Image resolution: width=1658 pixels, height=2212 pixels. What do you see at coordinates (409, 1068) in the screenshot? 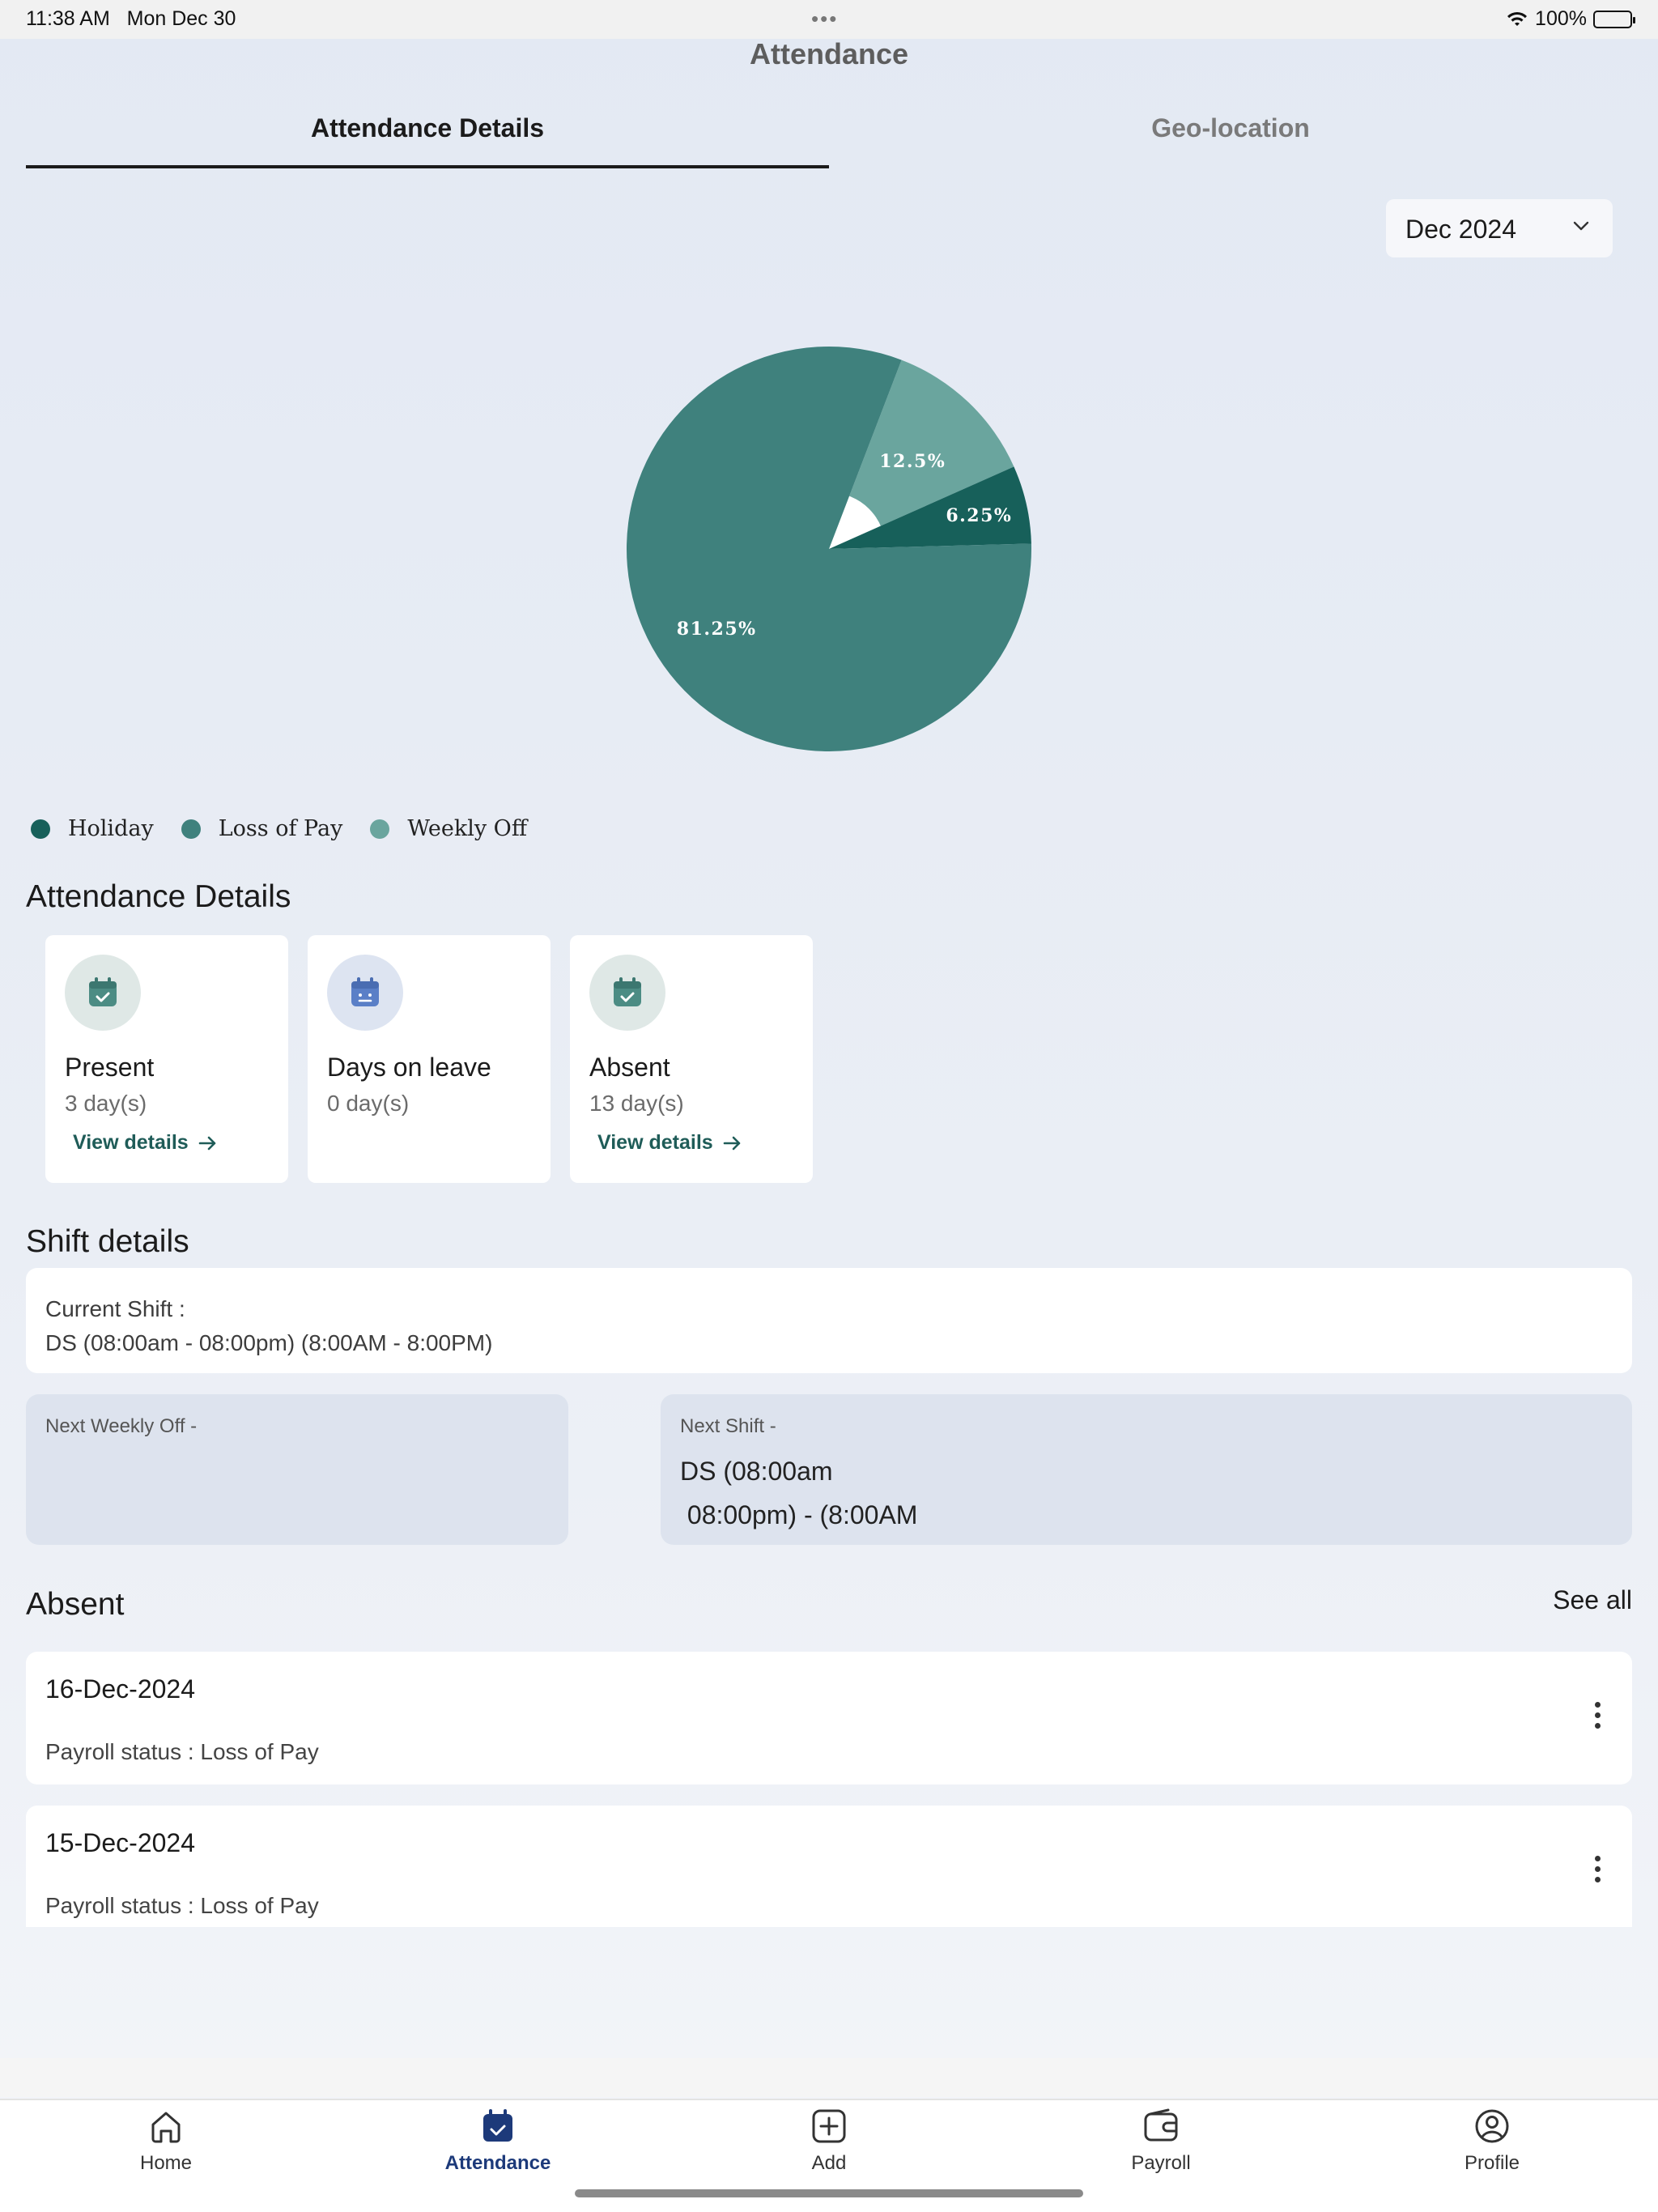
I see `days-on-leave-label: Days on leave` at bounding box center [409, 1068].